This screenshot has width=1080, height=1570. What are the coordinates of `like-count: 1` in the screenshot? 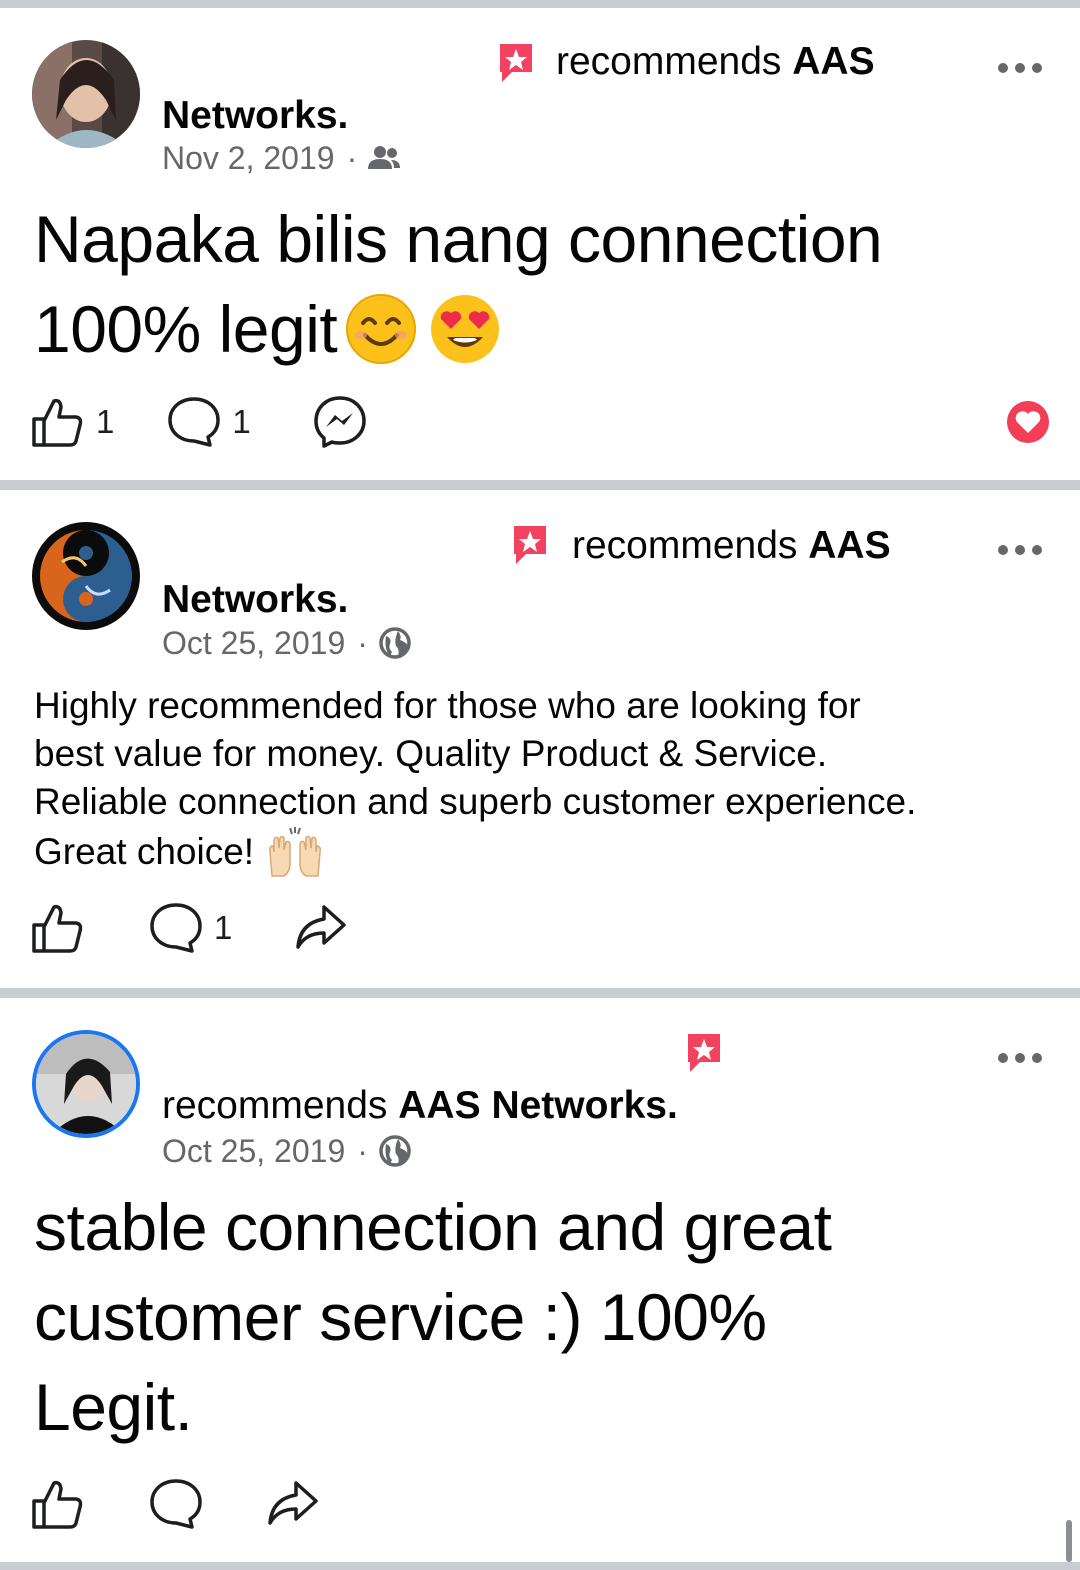 It's located at (105, 421).